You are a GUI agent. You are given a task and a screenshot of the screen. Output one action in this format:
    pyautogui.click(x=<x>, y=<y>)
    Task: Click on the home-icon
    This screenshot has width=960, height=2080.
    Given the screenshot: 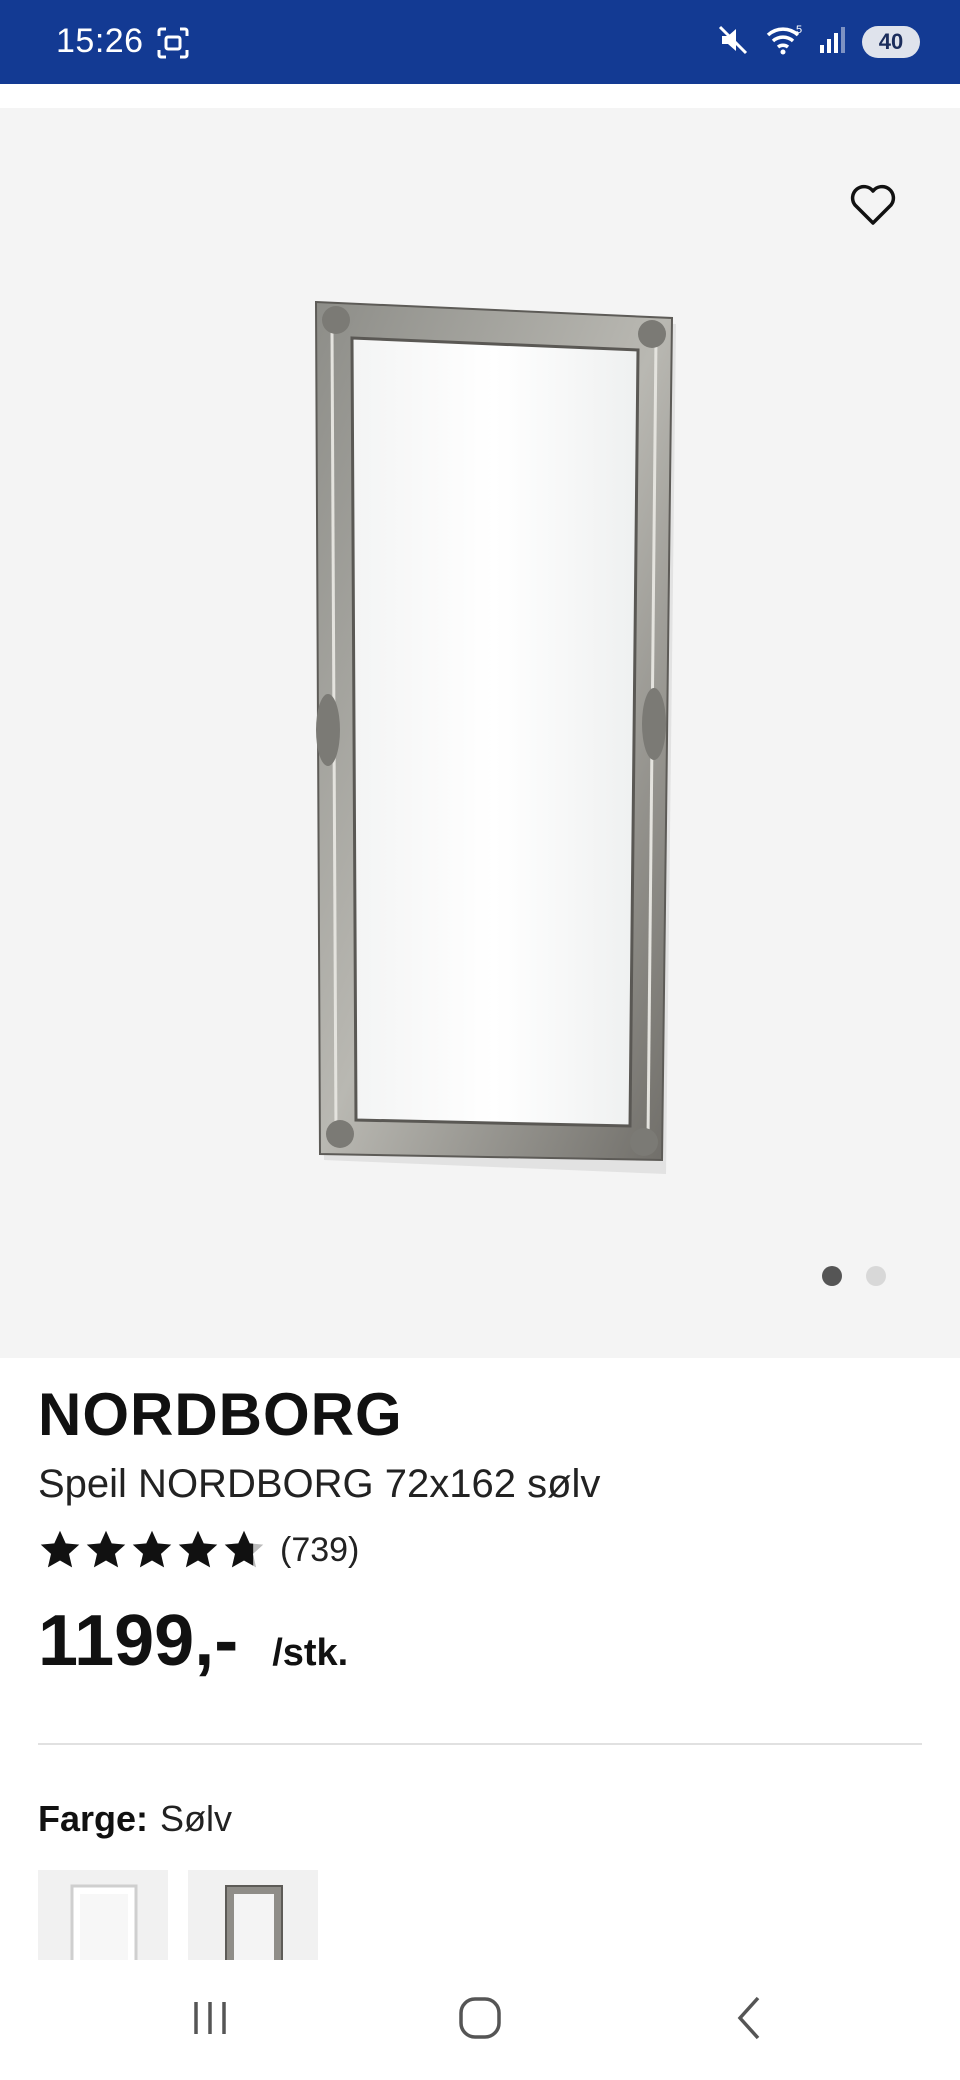 What is the action you would take?
    pyautogui.click(x=480, y=2018)
    